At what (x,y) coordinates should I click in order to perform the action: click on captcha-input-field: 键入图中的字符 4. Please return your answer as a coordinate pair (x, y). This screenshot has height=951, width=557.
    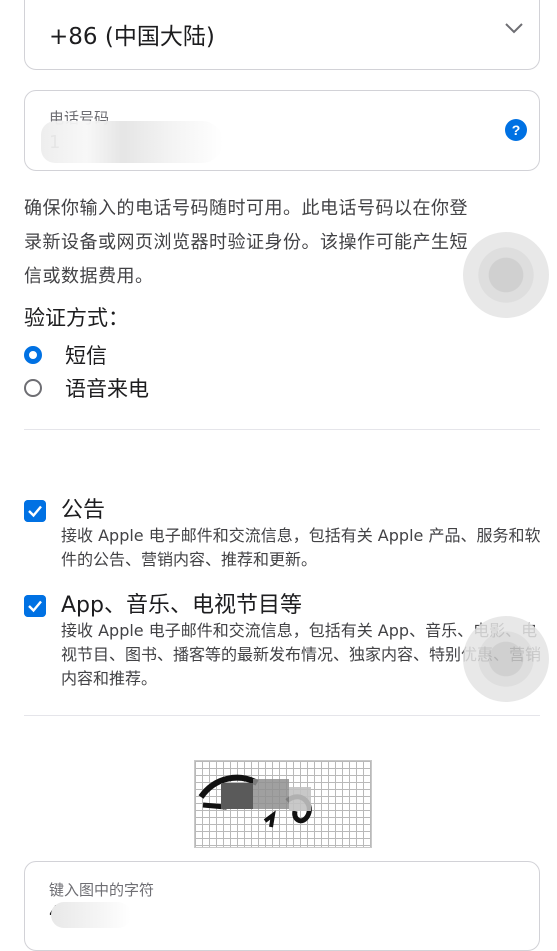
    Looking at the image, I should click on (282, 906).